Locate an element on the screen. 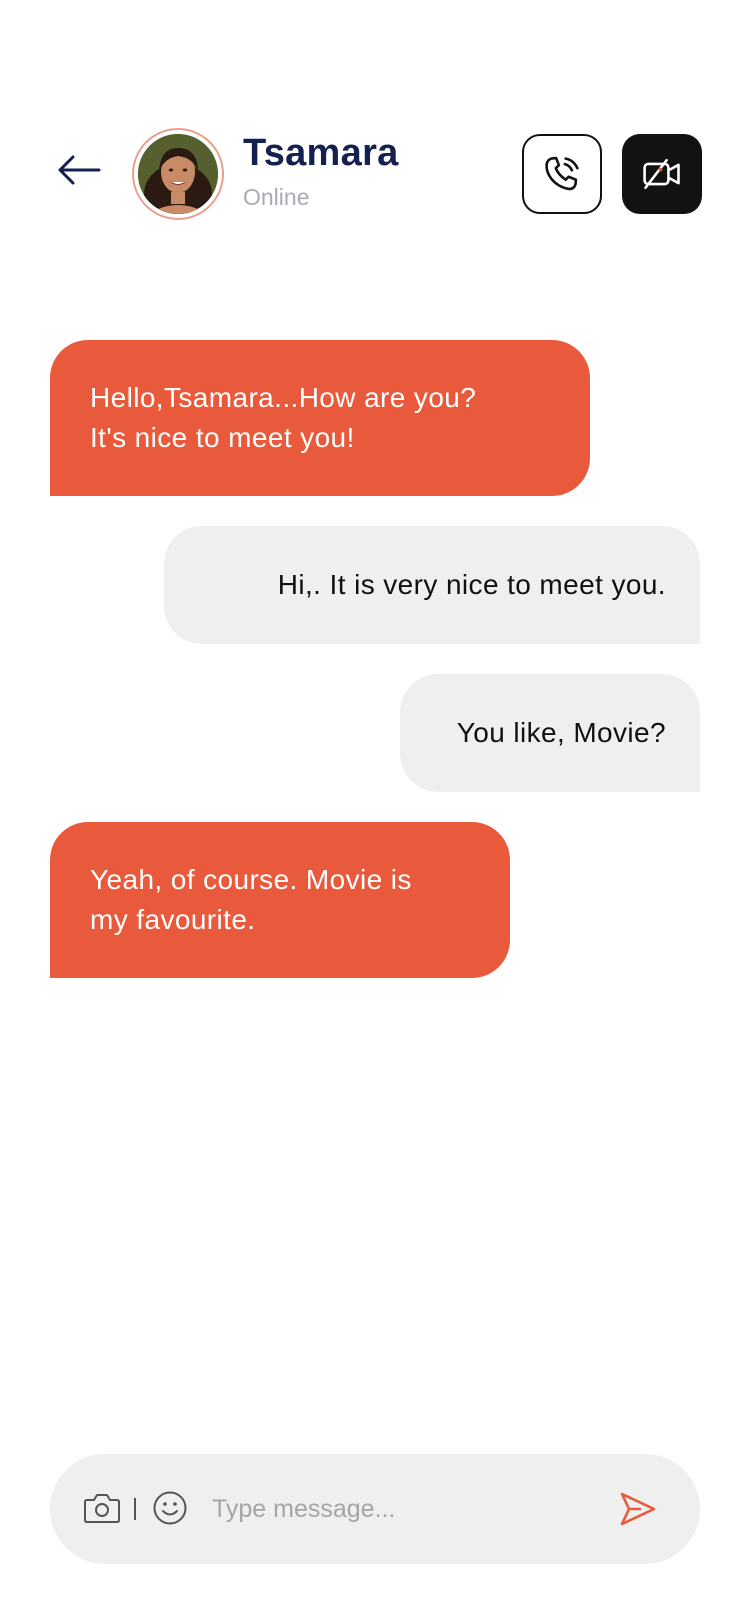 This screenshot has height=1624, width=750. camera-button is located at coordinates (102, 1508).